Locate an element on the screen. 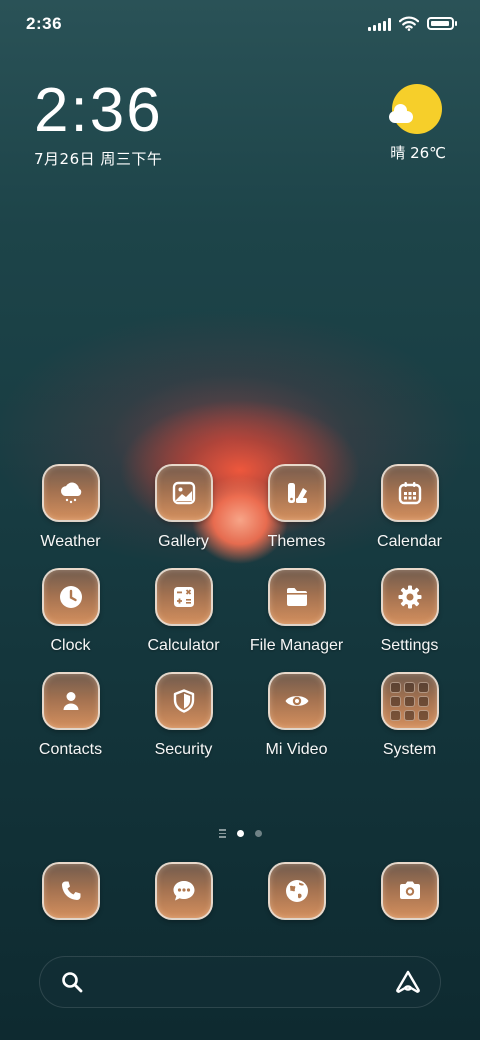  message-icon is located at coordinates (183, 891).